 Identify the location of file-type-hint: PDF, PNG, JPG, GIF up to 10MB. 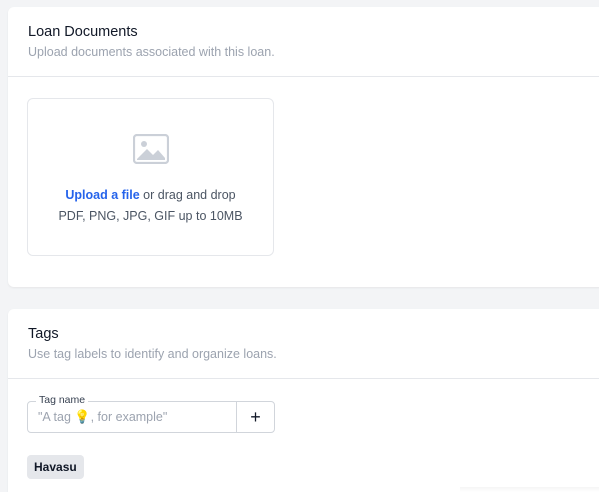
(150, 216).